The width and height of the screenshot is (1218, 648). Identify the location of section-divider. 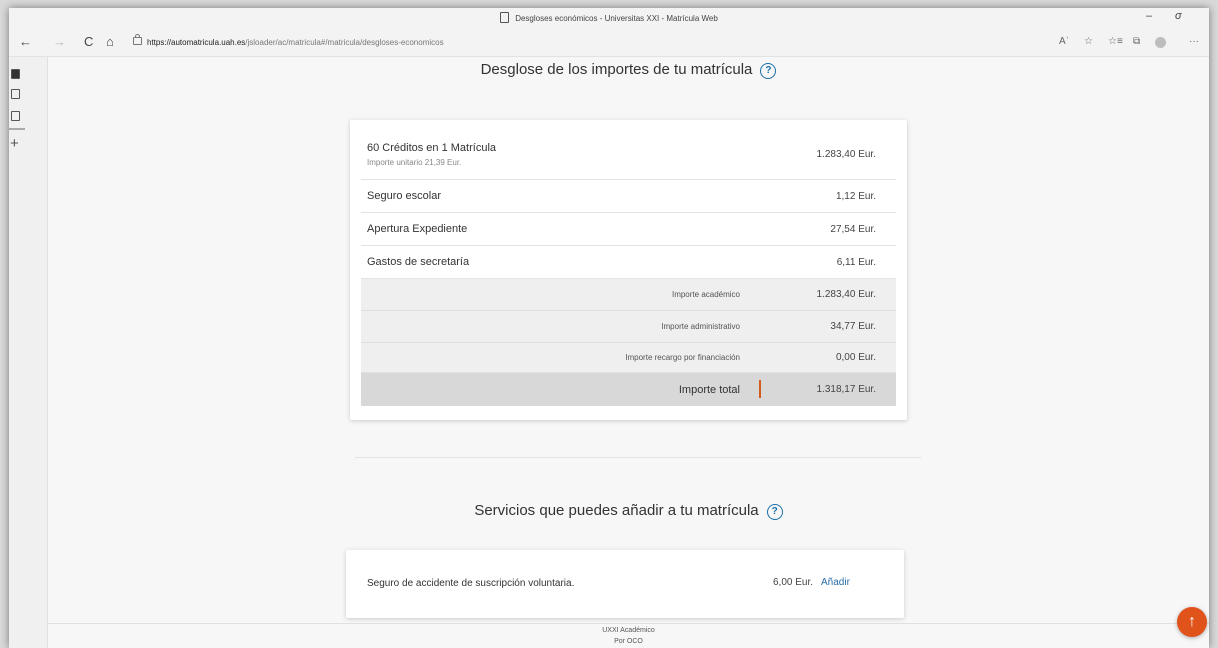
(638, 457).